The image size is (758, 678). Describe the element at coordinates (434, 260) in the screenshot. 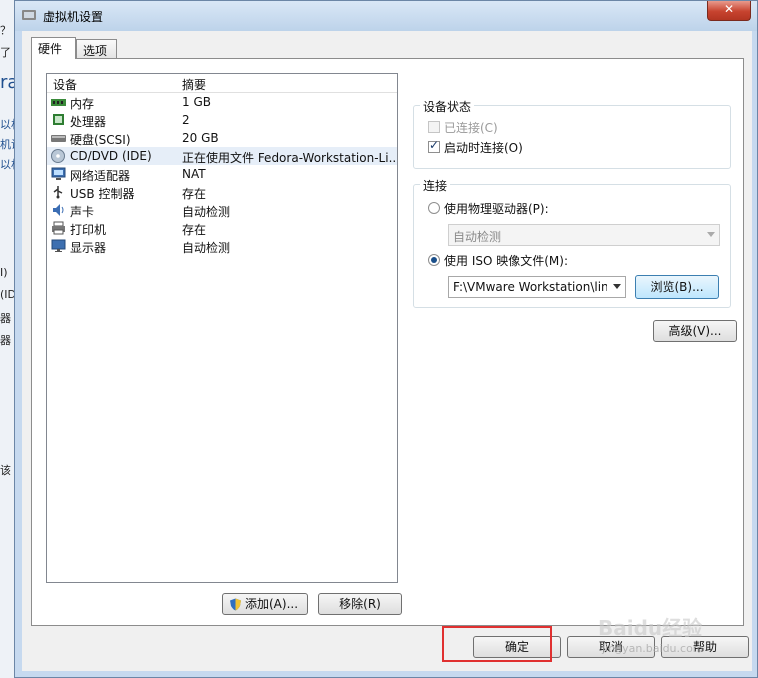

I see `use-iso-radio` at that location.